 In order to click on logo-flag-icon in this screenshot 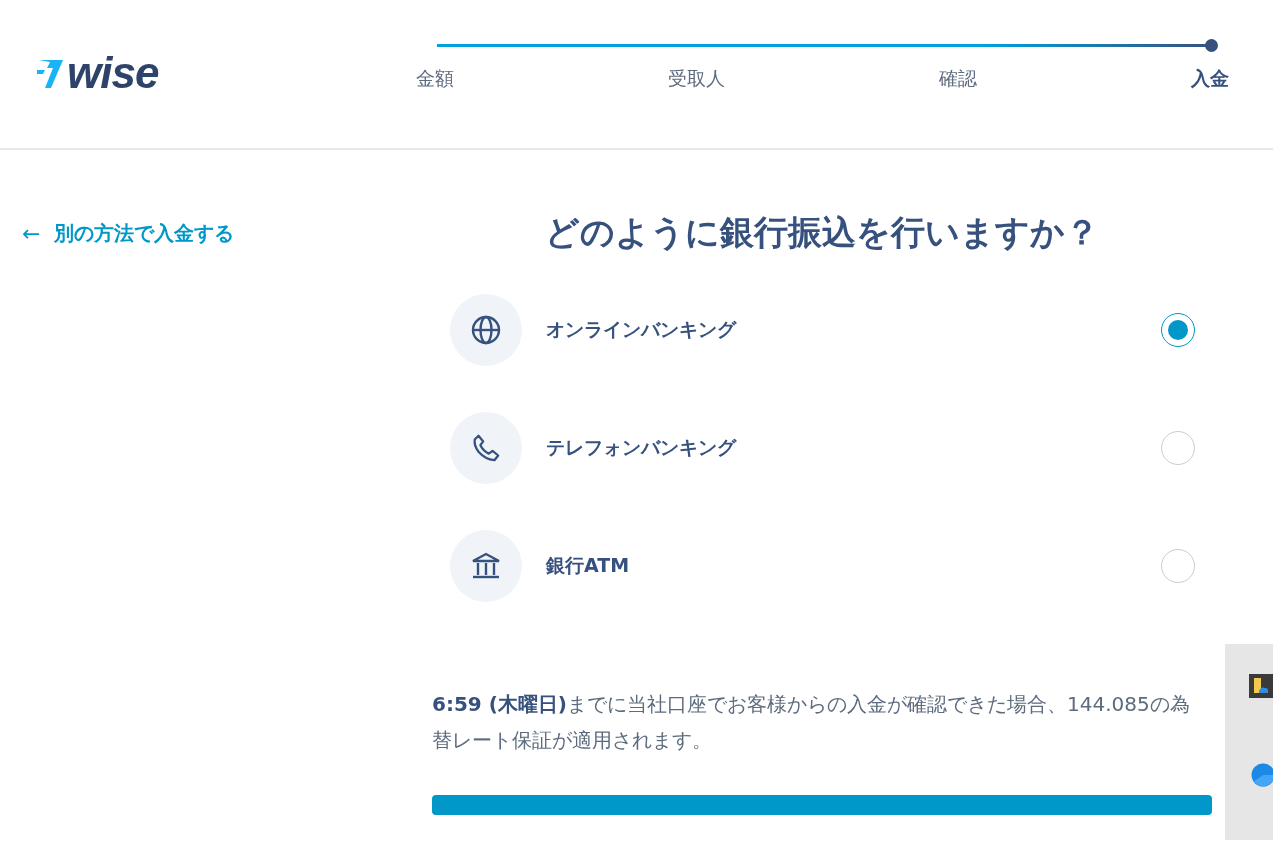, I will do `click(51, 73)`.